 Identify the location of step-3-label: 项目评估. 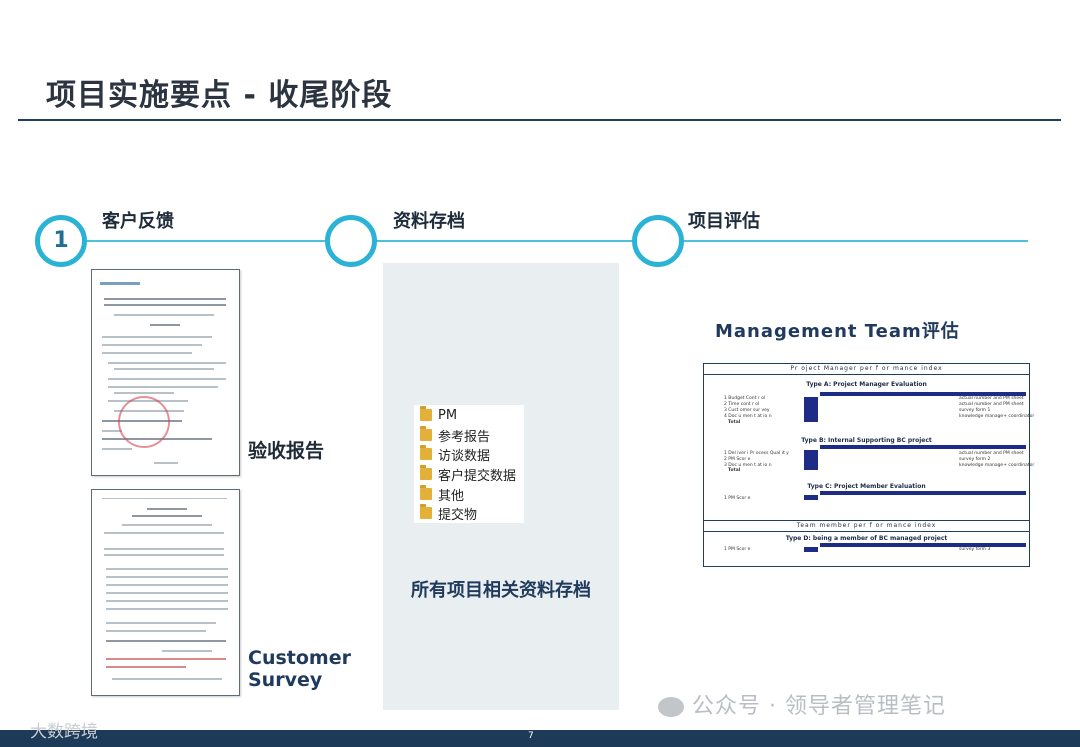
(724, 221).